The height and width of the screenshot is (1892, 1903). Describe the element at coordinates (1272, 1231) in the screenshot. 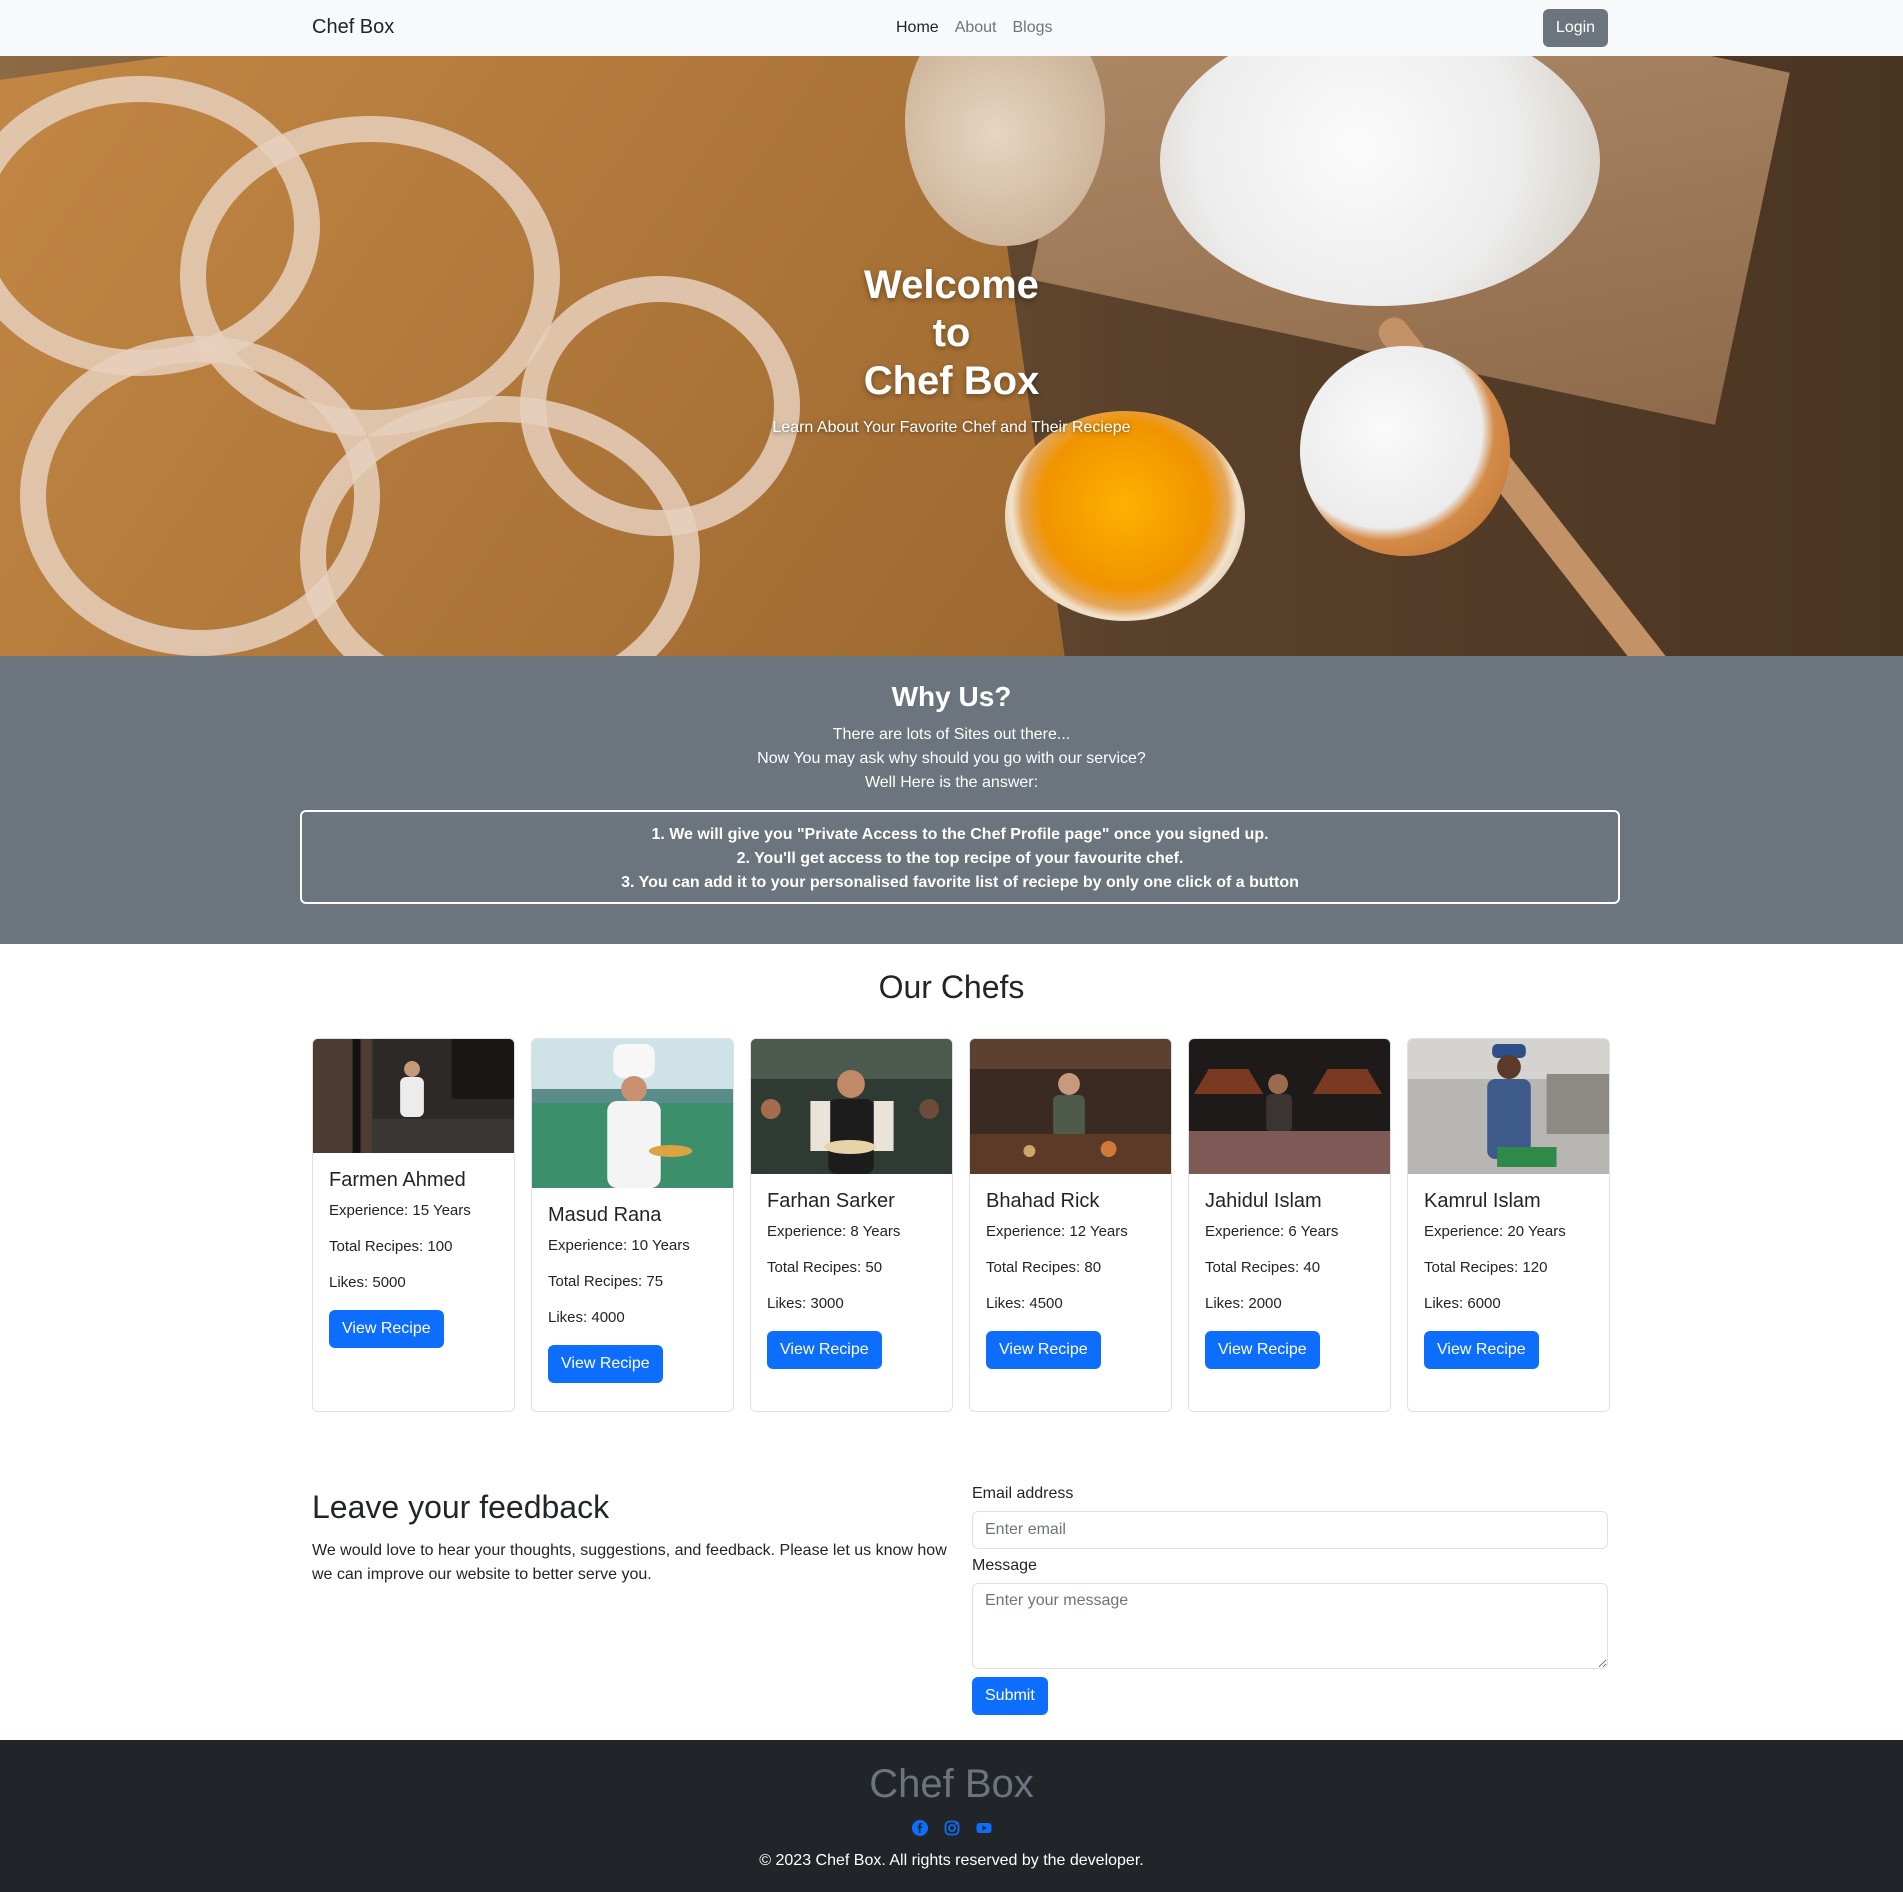

I see `chef-experience: Experience: 6 Years` at that location.